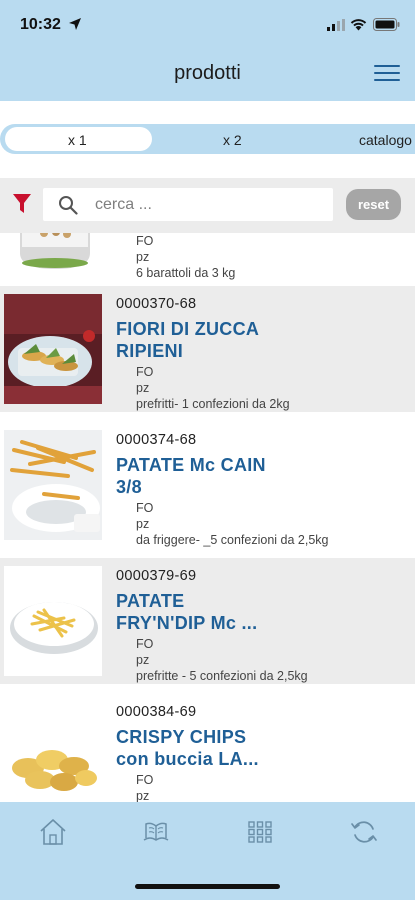 The height and width of the screenshot is (900, 415). I want to click on product-name-line: 3/8, so click(129, 487).